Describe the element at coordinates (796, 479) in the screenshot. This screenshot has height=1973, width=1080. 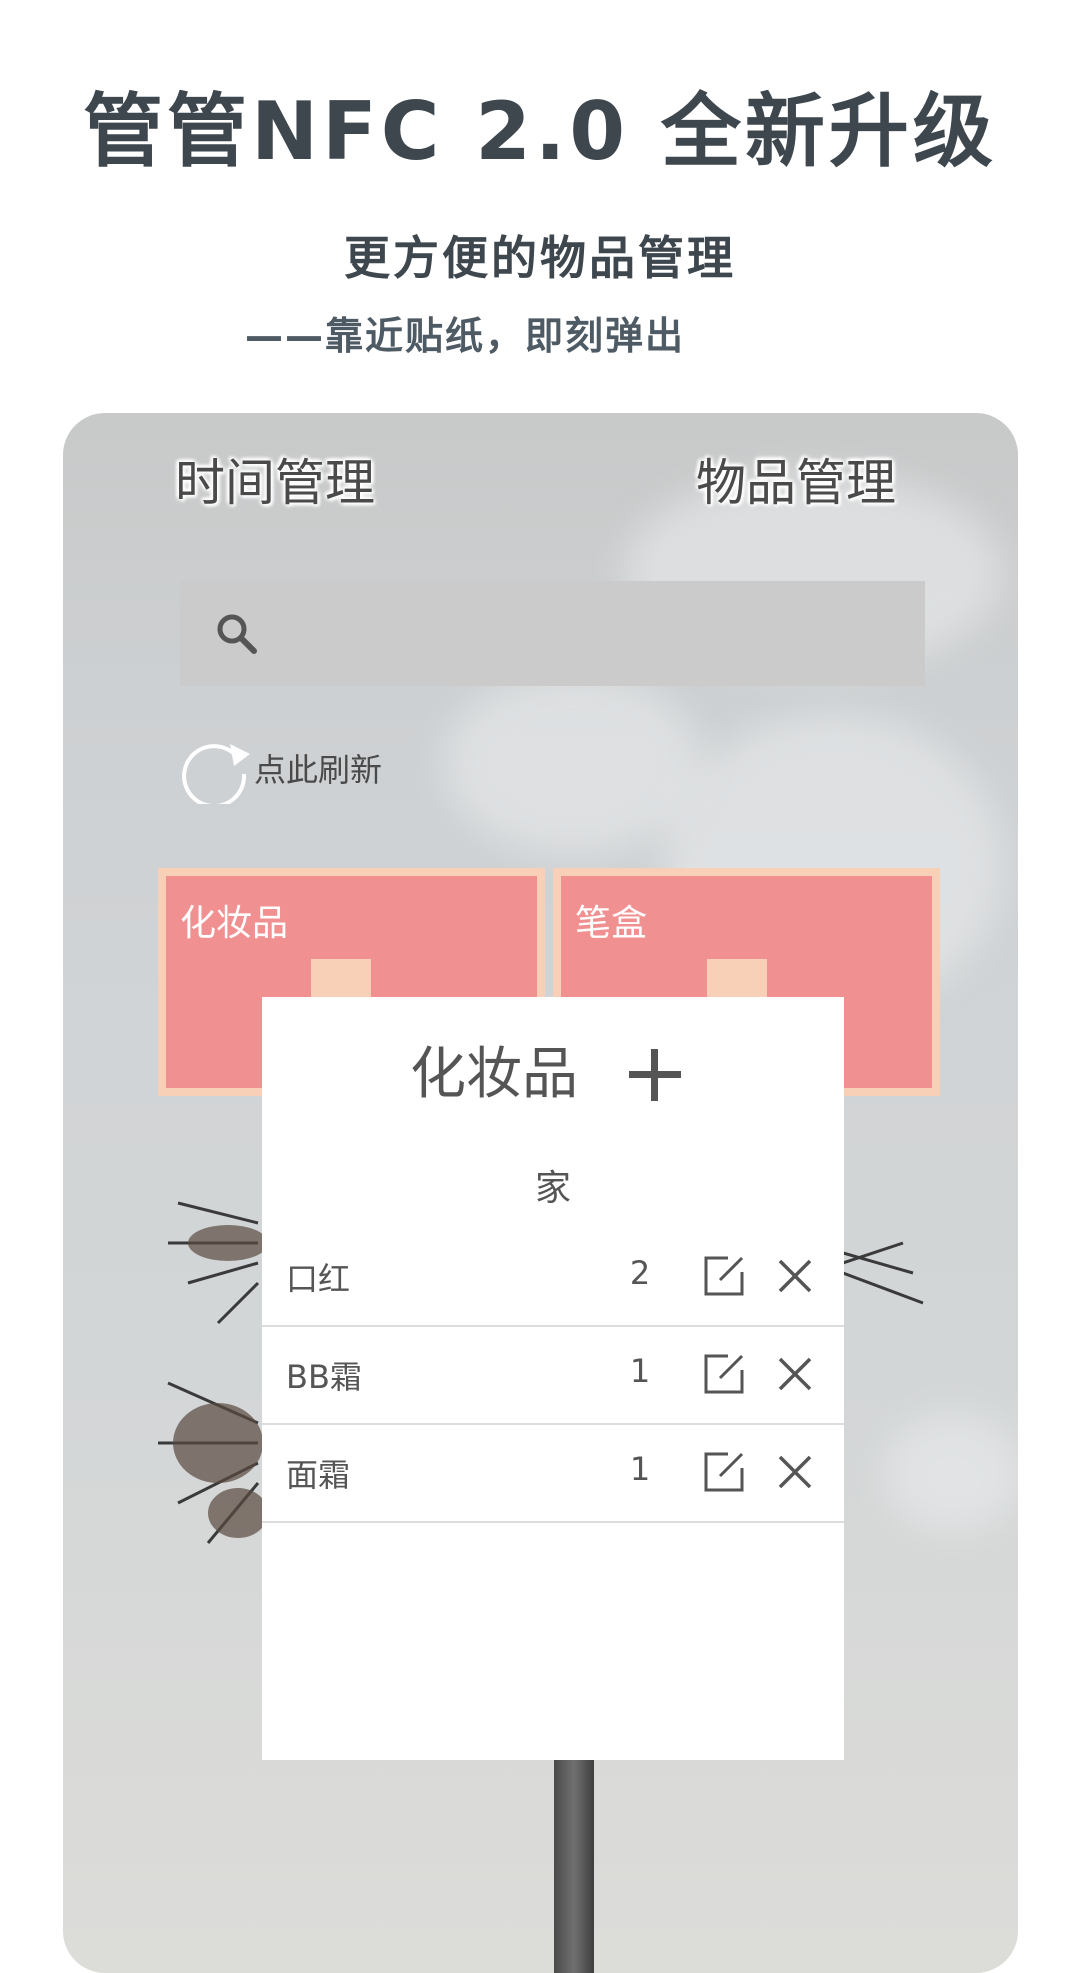
I see `tab-item-management: 物品管理` at that location.